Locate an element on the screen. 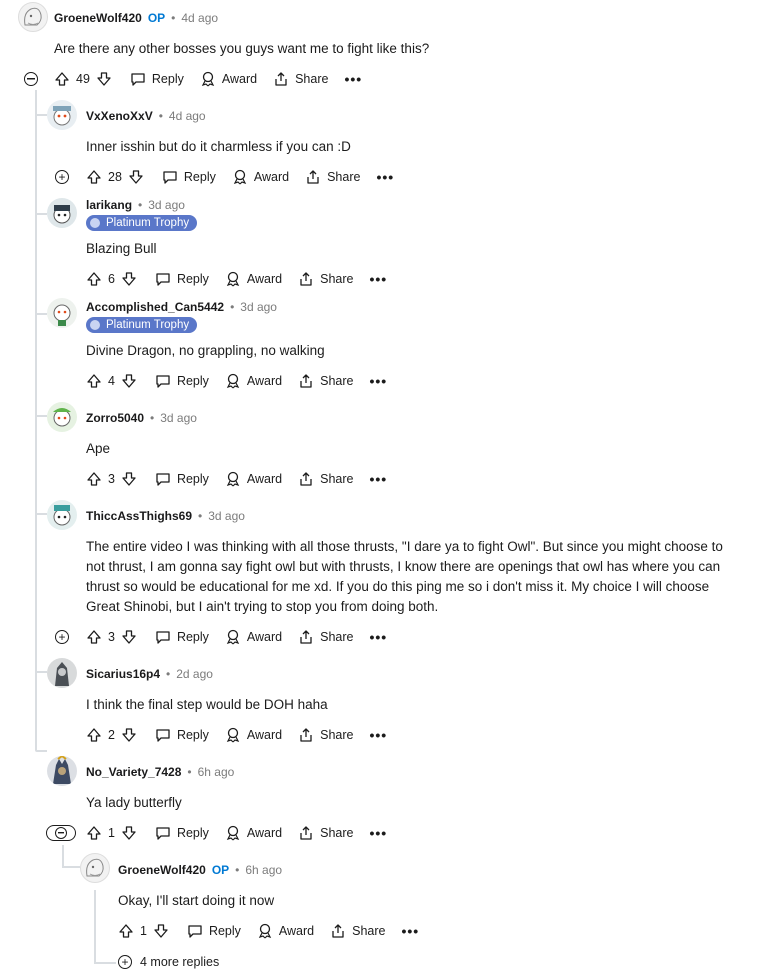 The width and height of the screenshot is (768, 980). comment-author: Accomplished_Can5442 • 3d ago is located at coordinates (181, 307).